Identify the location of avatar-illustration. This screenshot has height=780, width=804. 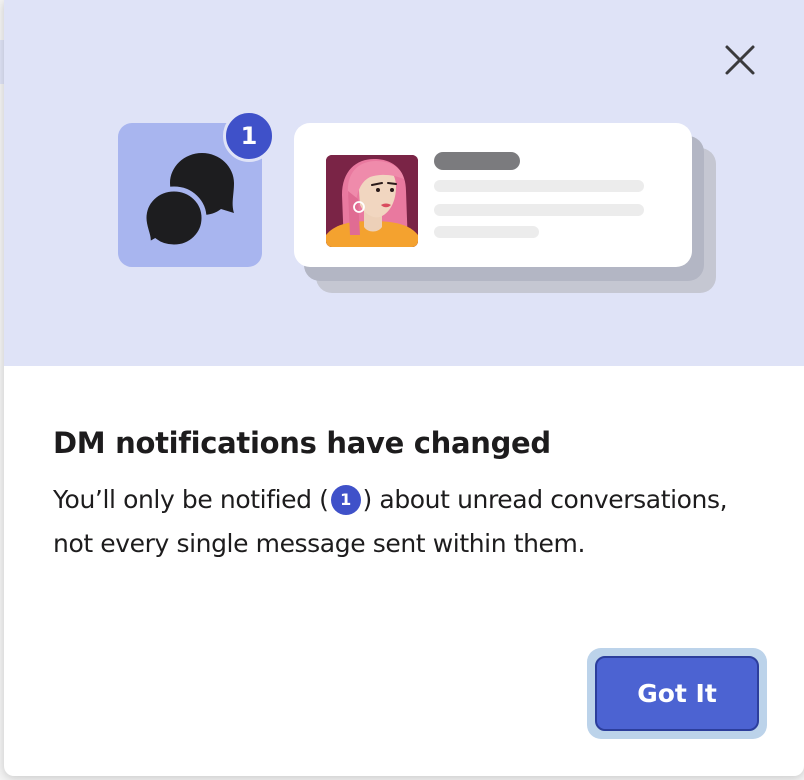
(372, 201).